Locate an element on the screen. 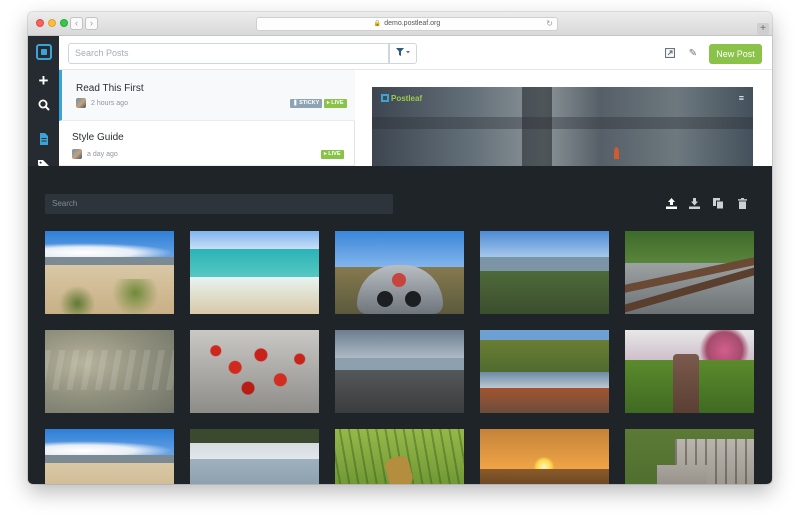 The width and height of the screenshot is (800, 522). reload-icon: ↻ is located at coordinates (549, 24).